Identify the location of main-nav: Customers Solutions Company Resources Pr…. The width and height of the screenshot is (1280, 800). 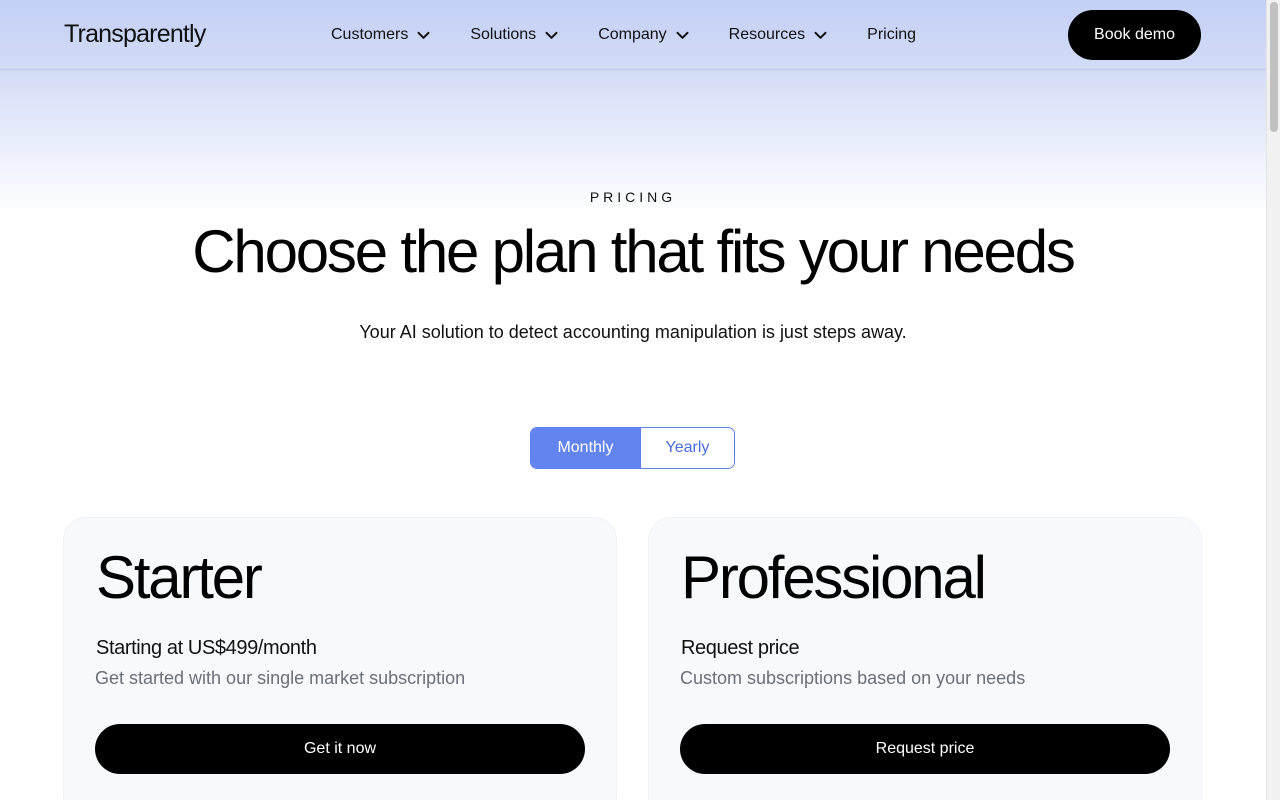
(643, 35).